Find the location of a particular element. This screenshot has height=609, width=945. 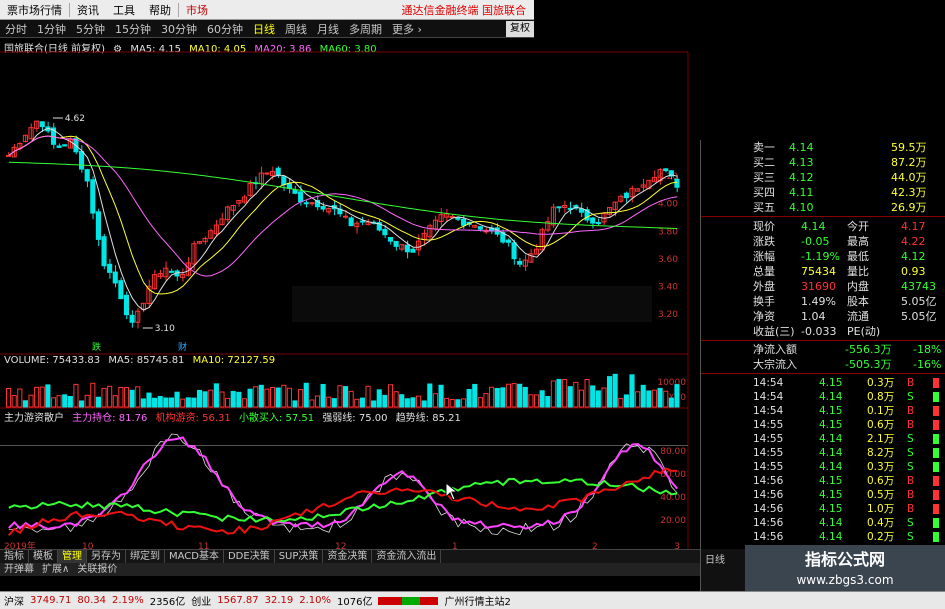

period-tab-more: 更多 › is located at coordinates (407, 29).